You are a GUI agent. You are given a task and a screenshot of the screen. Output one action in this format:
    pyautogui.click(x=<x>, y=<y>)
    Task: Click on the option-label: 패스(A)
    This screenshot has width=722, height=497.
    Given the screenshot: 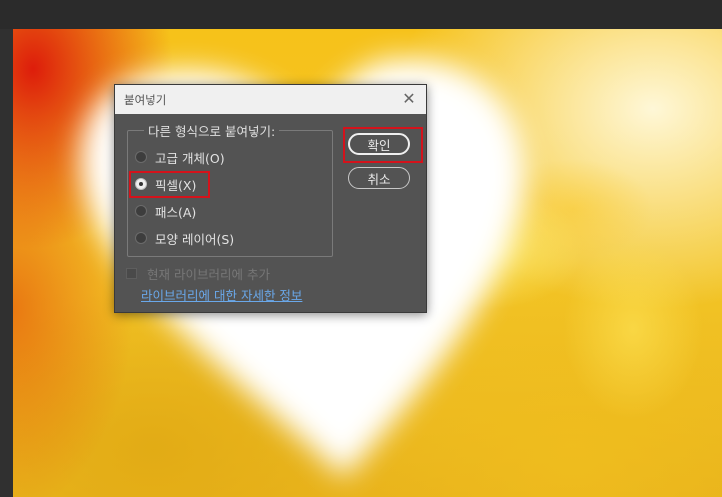 What is the action you would take?
    pyautogui.click(x=176, y=212)
    